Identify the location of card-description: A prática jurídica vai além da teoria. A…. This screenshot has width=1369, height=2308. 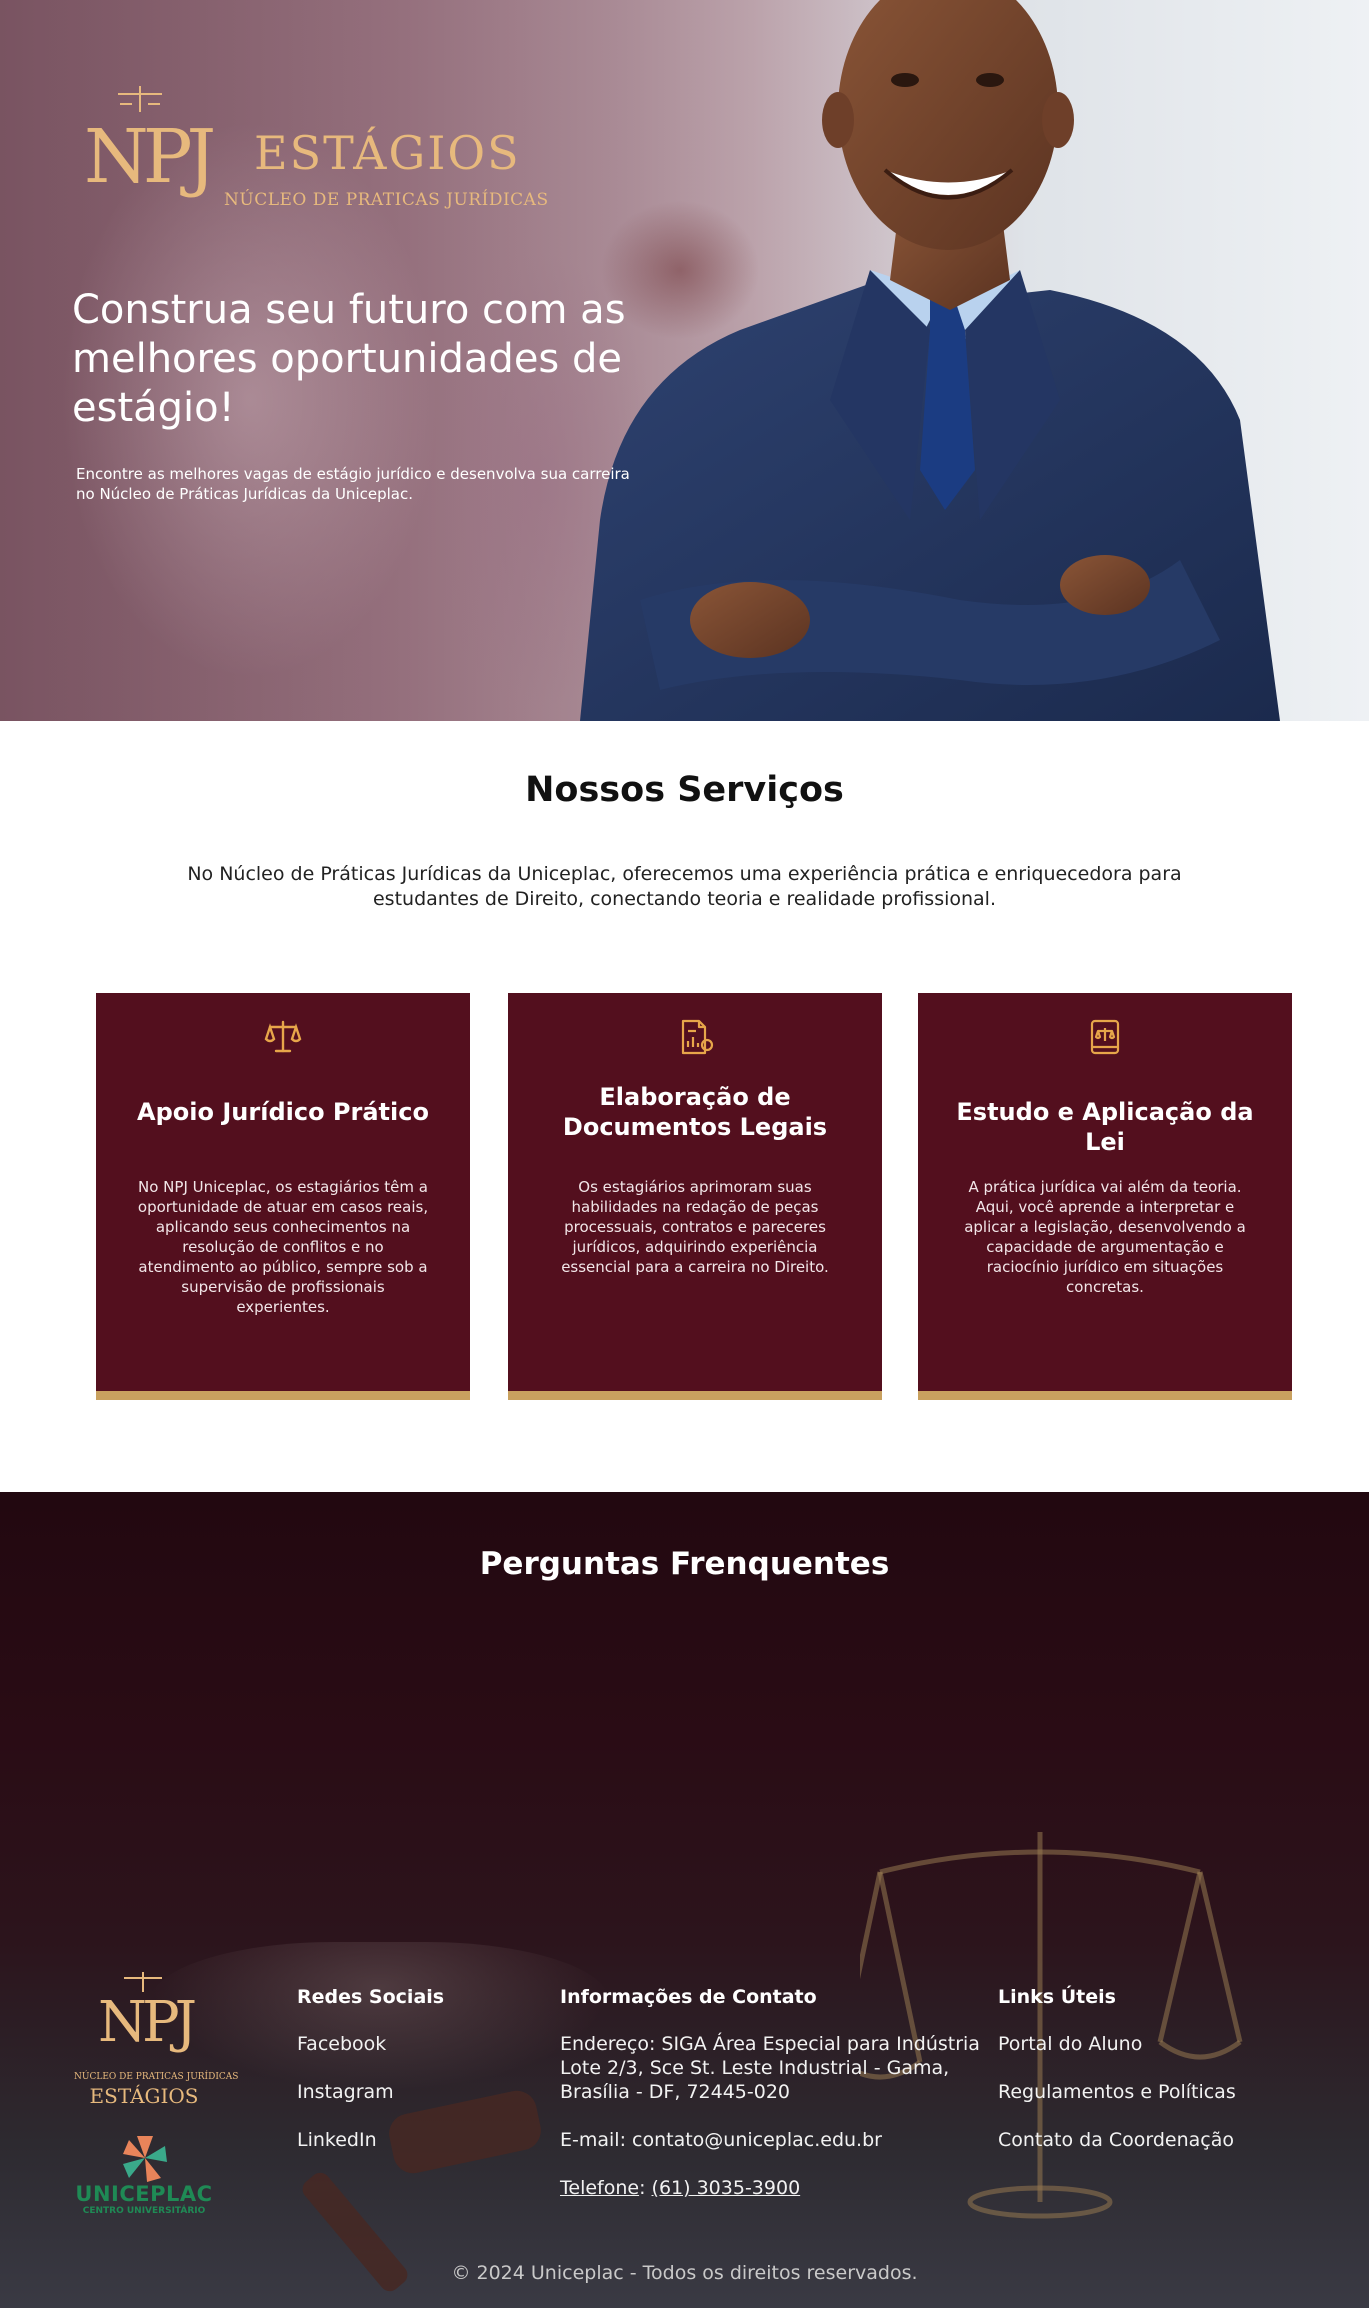
(1105, 1237).